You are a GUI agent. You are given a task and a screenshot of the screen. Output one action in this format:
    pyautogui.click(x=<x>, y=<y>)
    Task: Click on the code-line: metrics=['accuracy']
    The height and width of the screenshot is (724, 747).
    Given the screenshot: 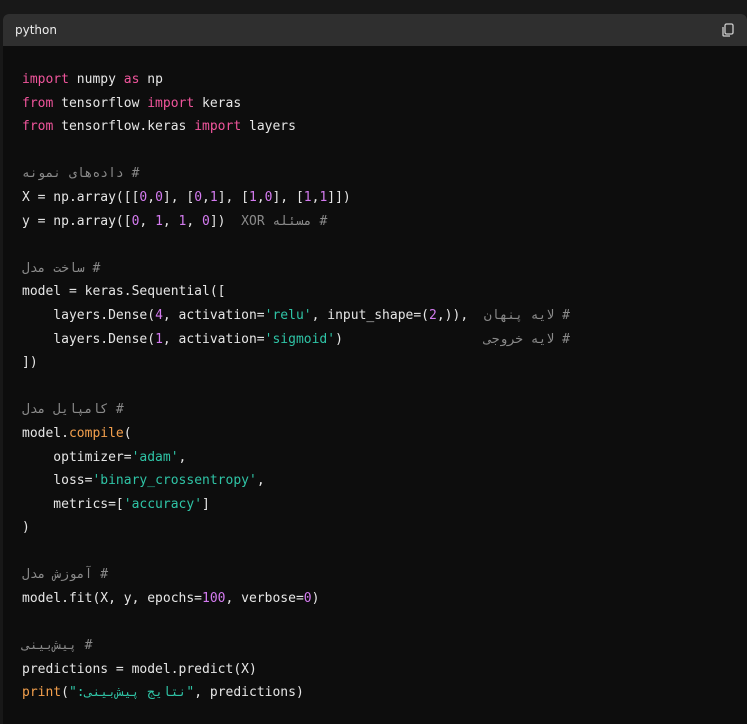 What is the action you would take?
    pyautogui.click(x=384, y=505)
    